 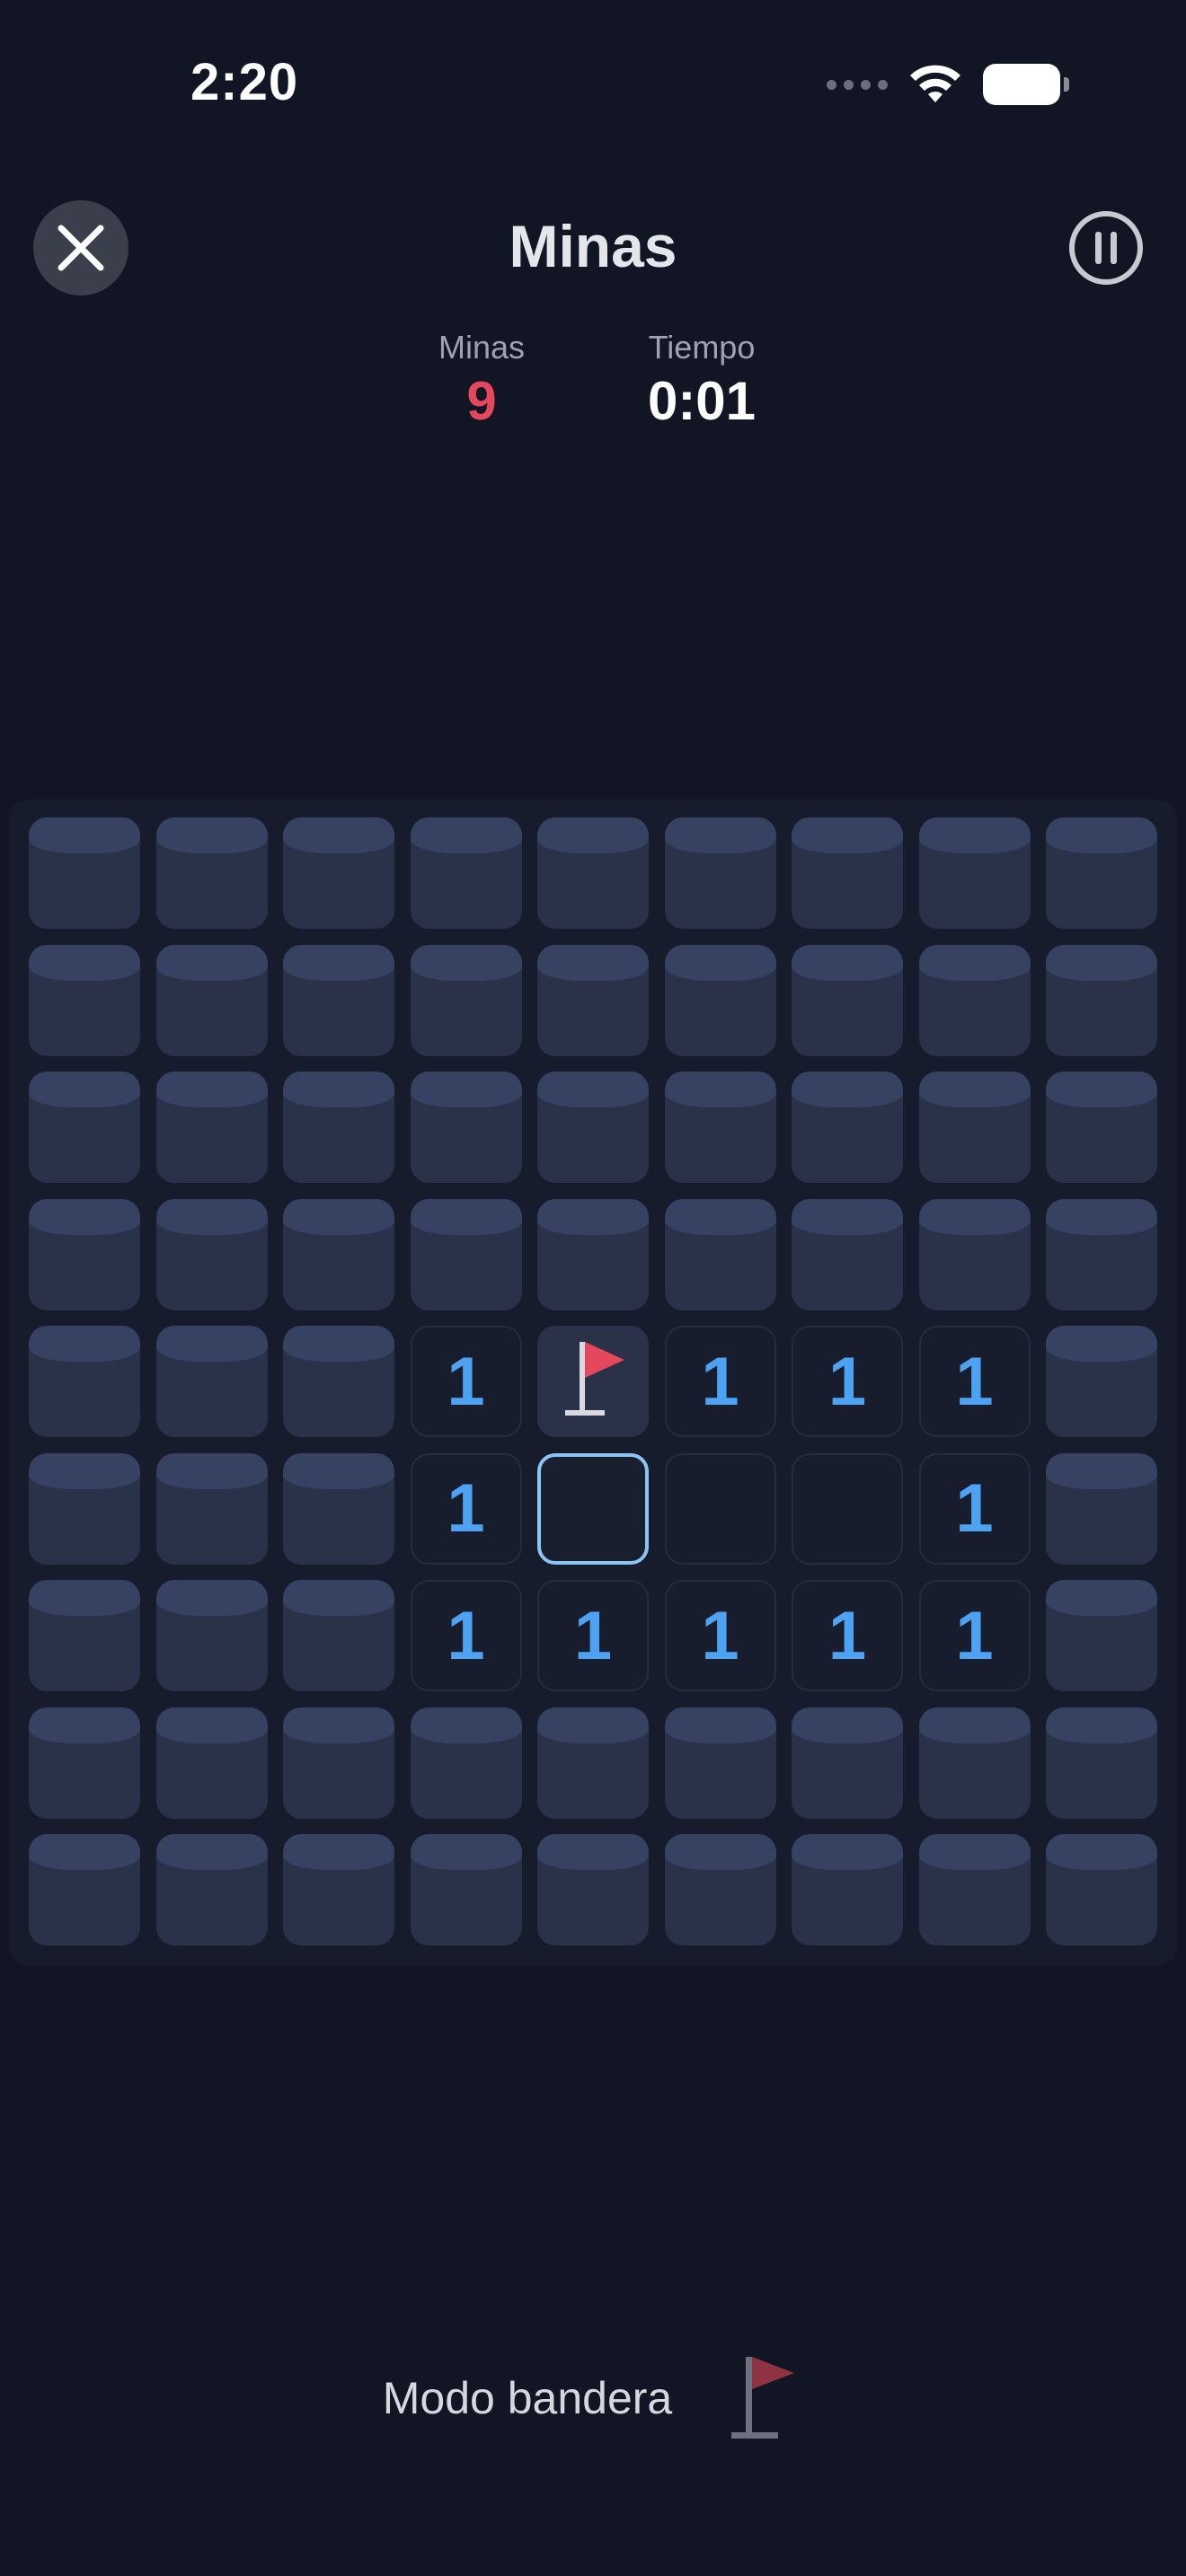 I want to click on cellular-signal-icon, so click(x=857, y=84).